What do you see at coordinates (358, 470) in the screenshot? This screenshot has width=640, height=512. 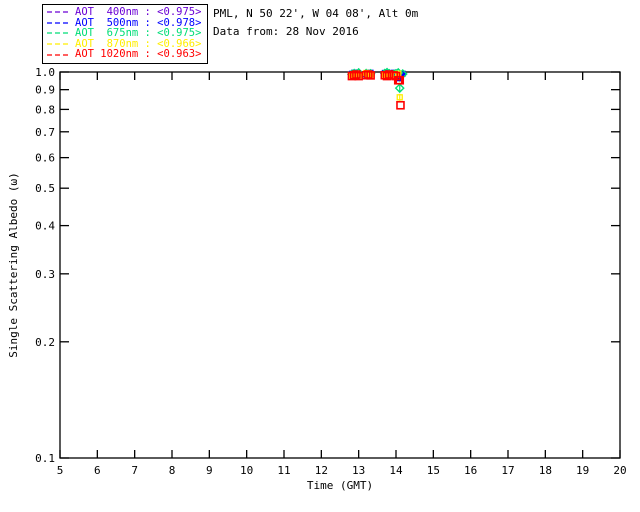 I see `x-tick-label: 13` at bounding box center [358, 470].